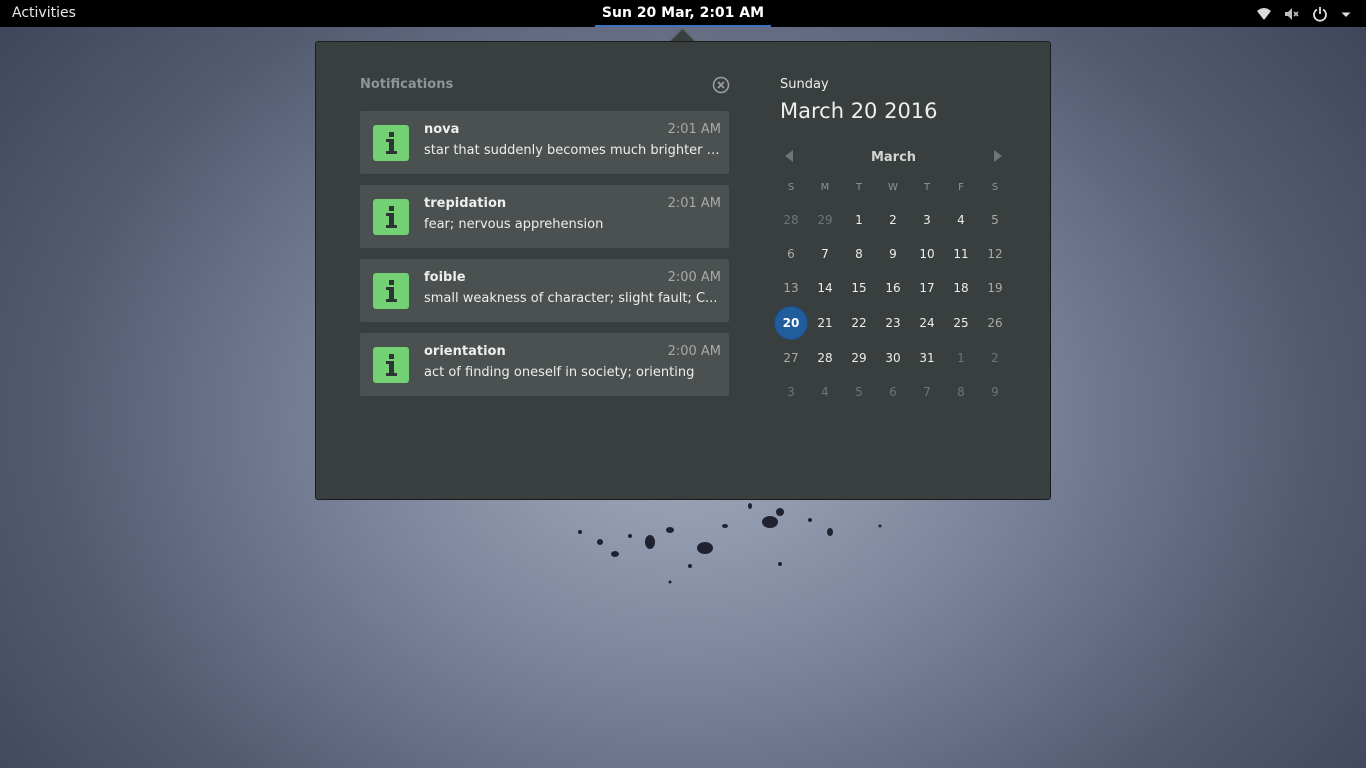 This screenshot has height=768, width=1366. Describe the element at coordinates (442, 129) in the screenshot. I see `notification-title: nova` at that location.